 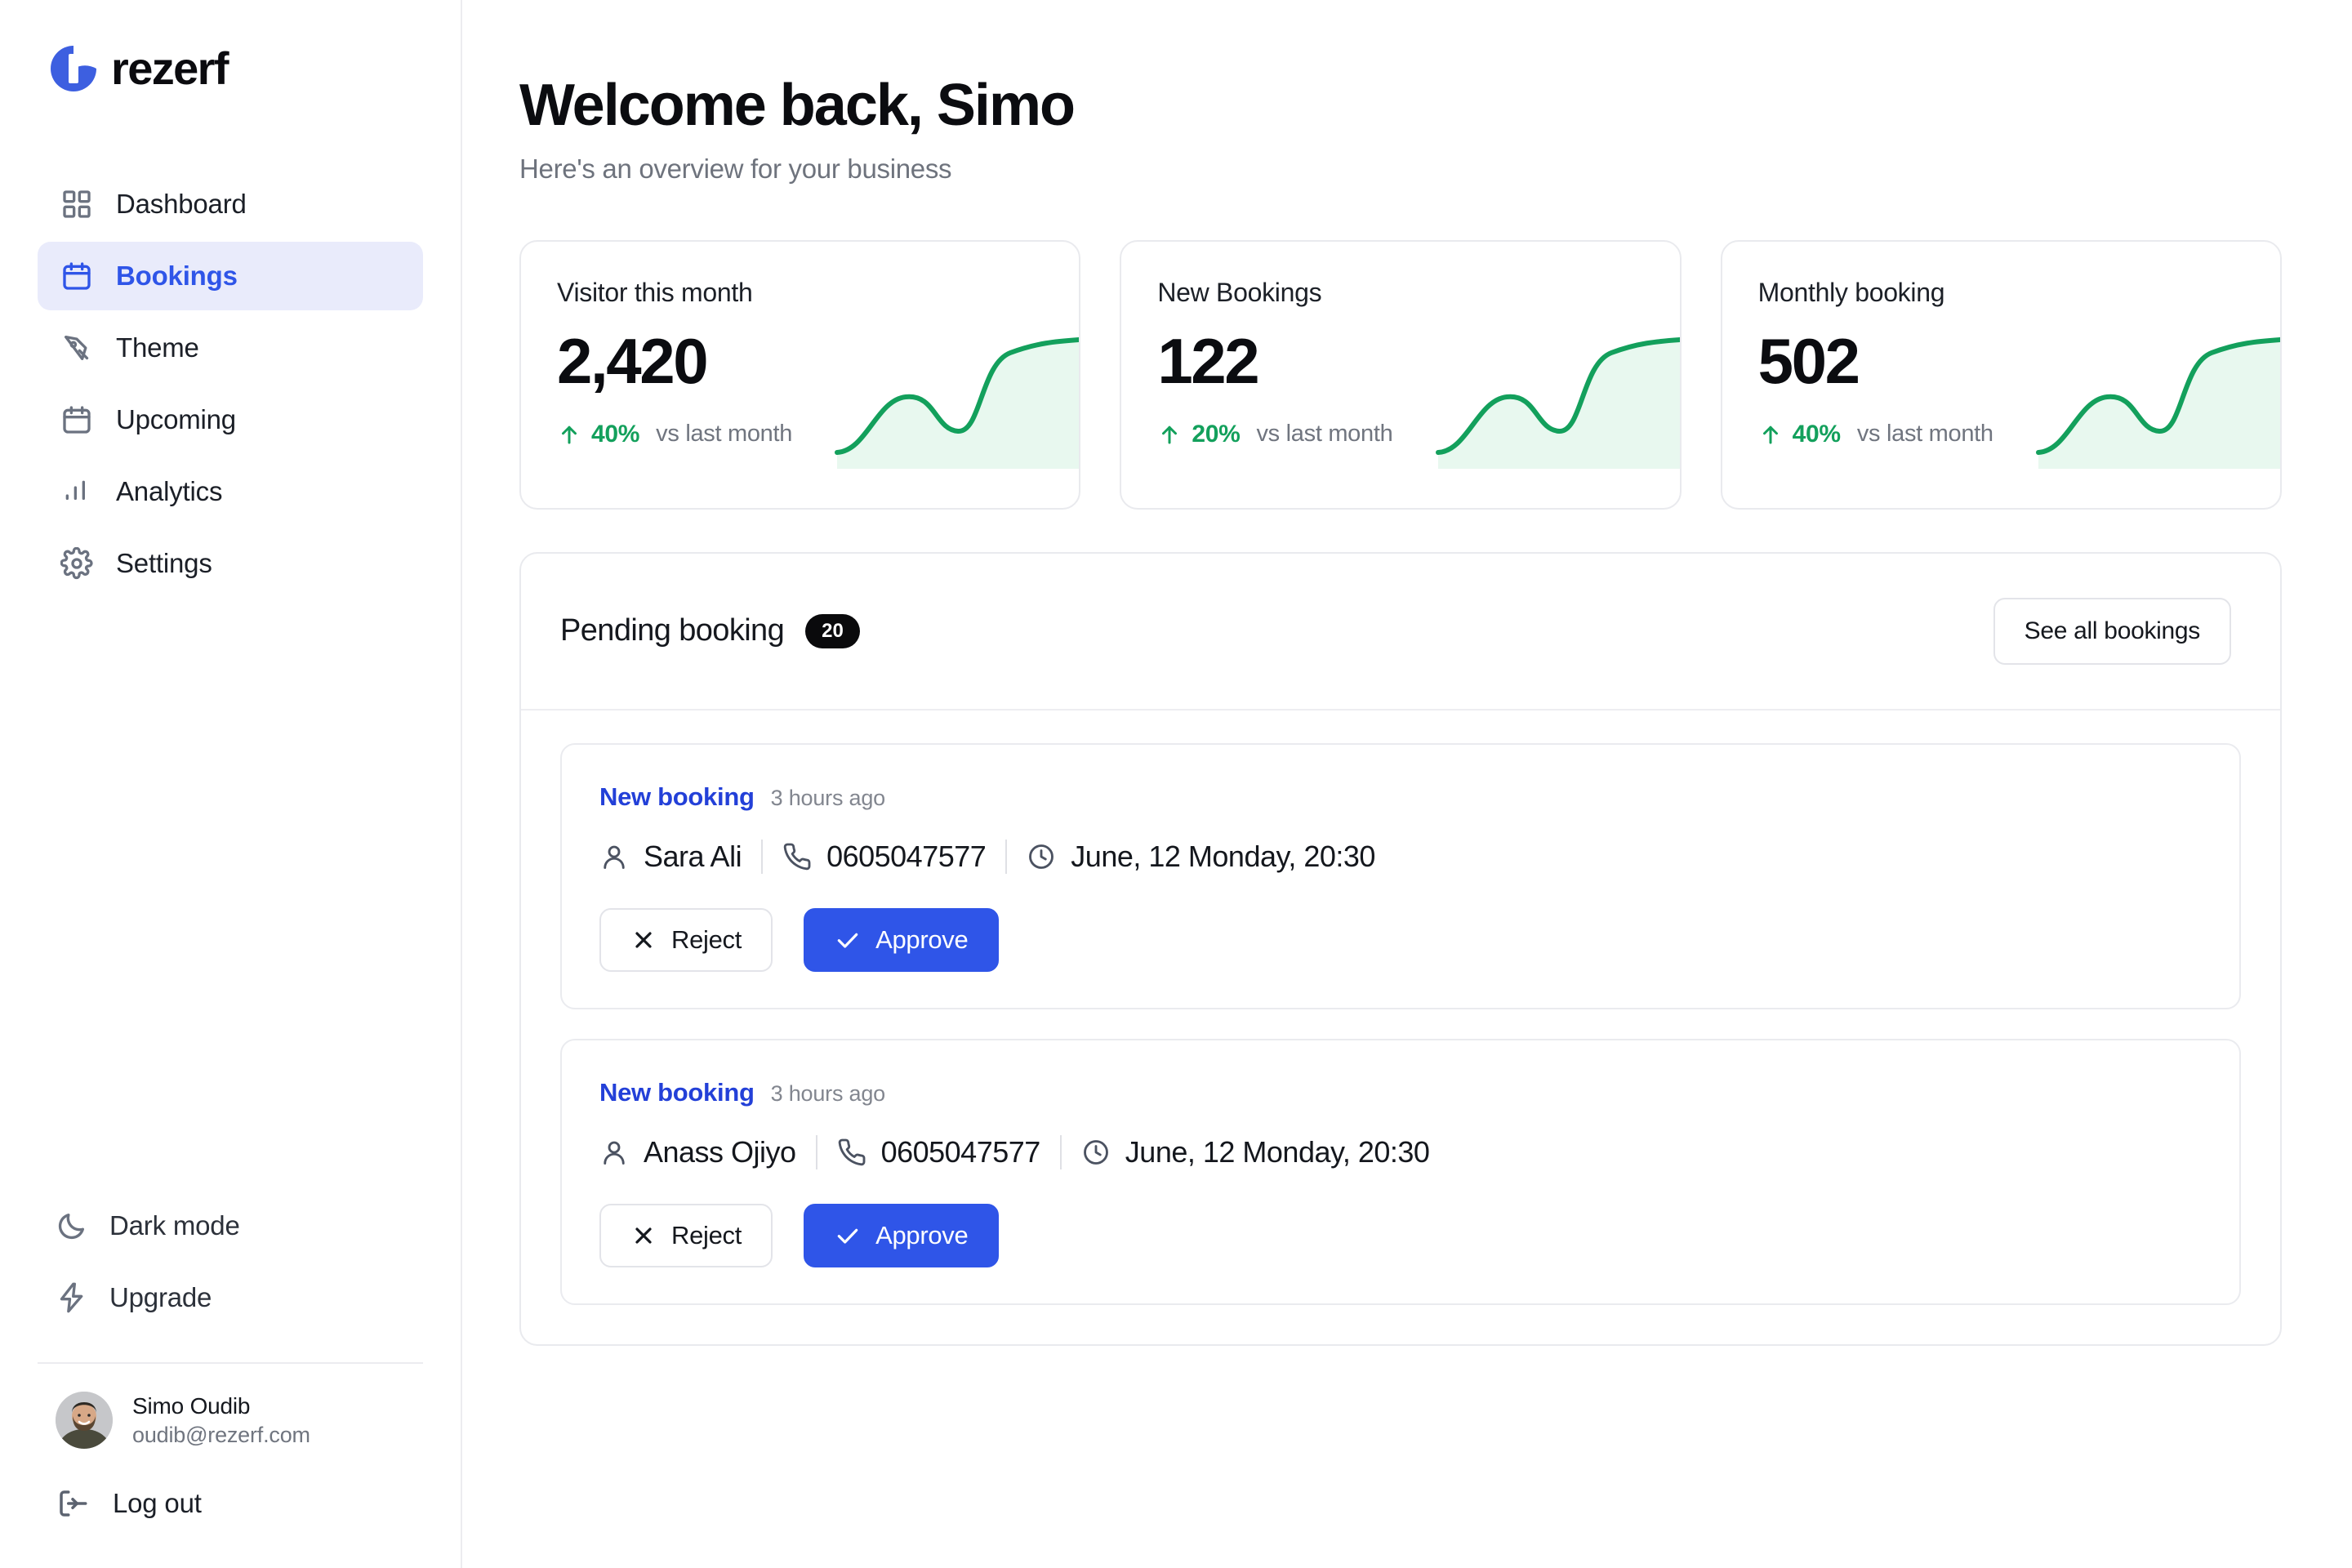 I want to click on sidebar-item-settings: Settings, so click(x=230, y=563).